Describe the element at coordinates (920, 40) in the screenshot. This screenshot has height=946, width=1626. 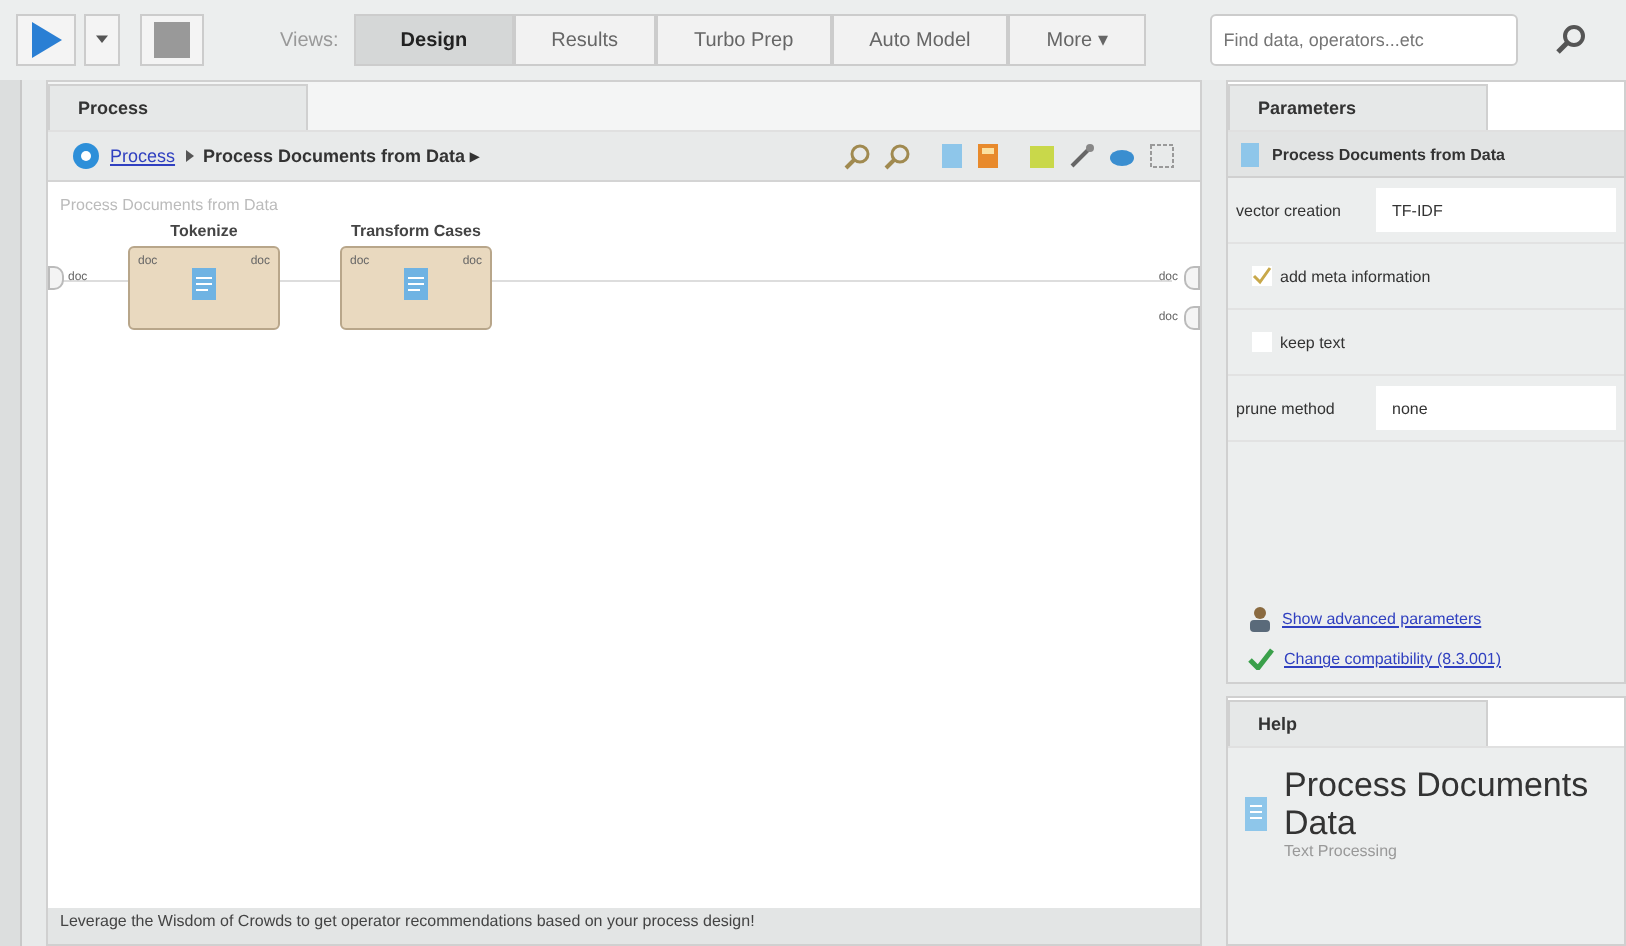
I see `view-tab: Auto Model` at that location.